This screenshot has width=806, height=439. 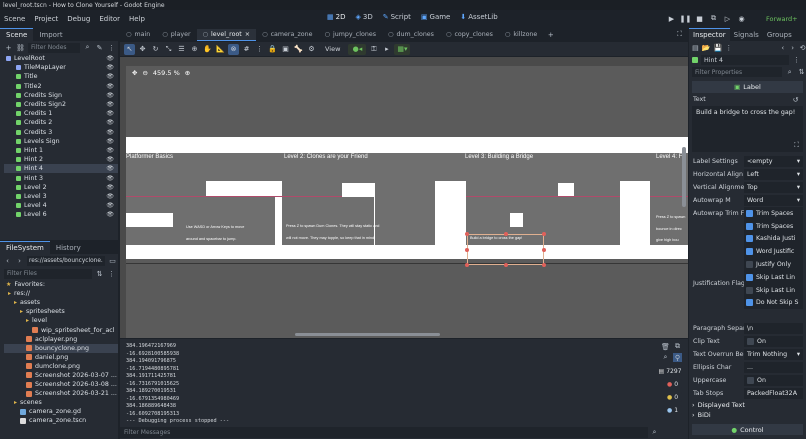 What do you see at coordinates (802, 47) in the screenshot?
I see `history-icon: ⟲` at bounding box center [802, 47].